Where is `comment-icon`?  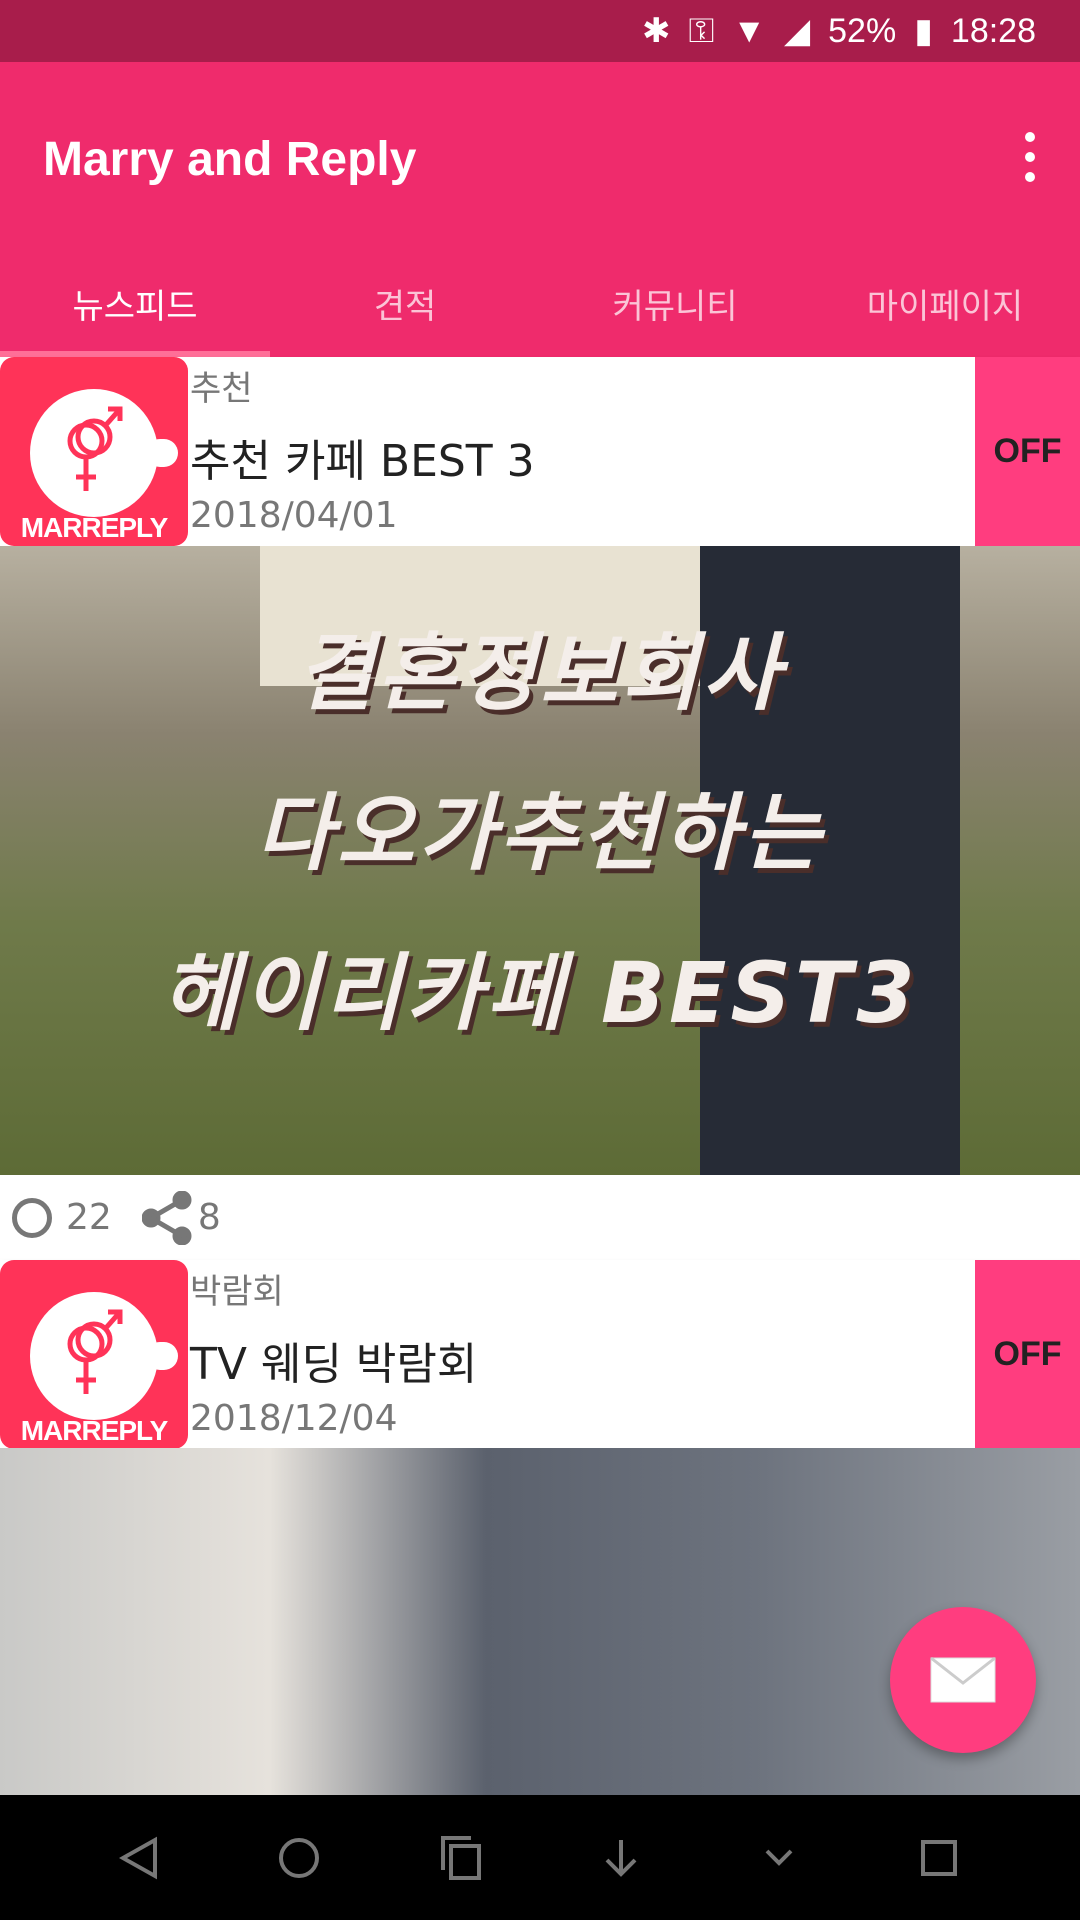
comment-icon is located at coordinates (32, 1217).